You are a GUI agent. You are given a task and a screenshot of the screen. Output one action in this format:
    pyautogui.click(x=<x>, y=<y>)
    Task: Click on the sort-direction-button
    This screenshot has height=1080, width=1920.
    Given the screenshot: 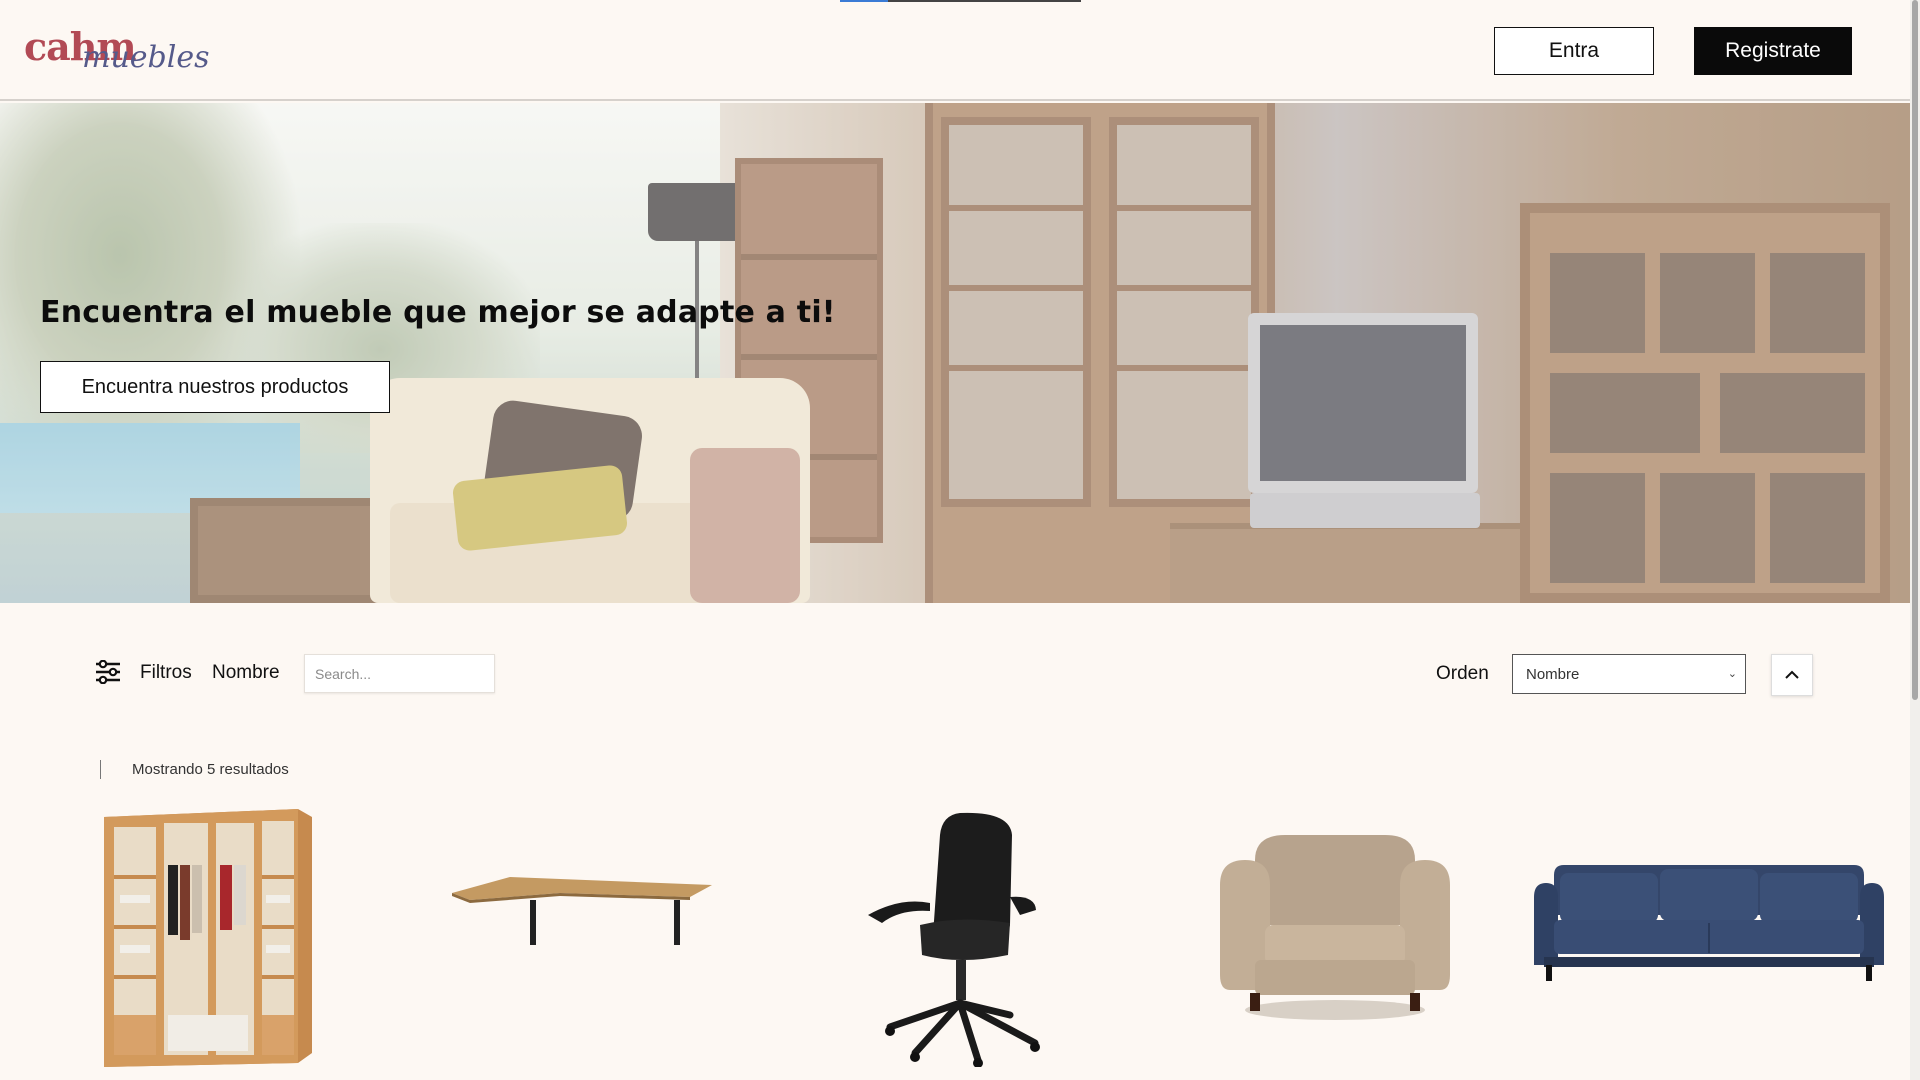 What is the action you would take?
    pyautogui.click(x=1792, y=675)
    